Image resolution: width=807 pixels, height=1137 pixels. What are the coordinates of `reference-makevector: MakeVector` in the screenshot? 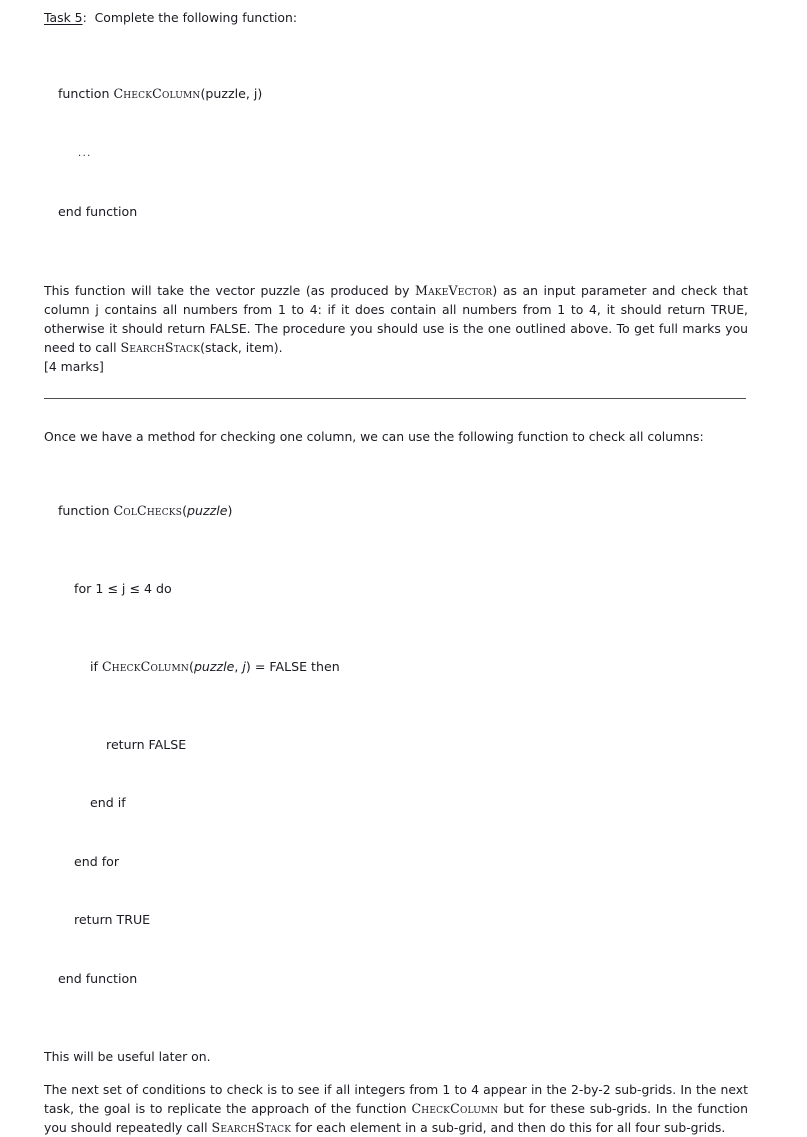 It's located at (454, 290).